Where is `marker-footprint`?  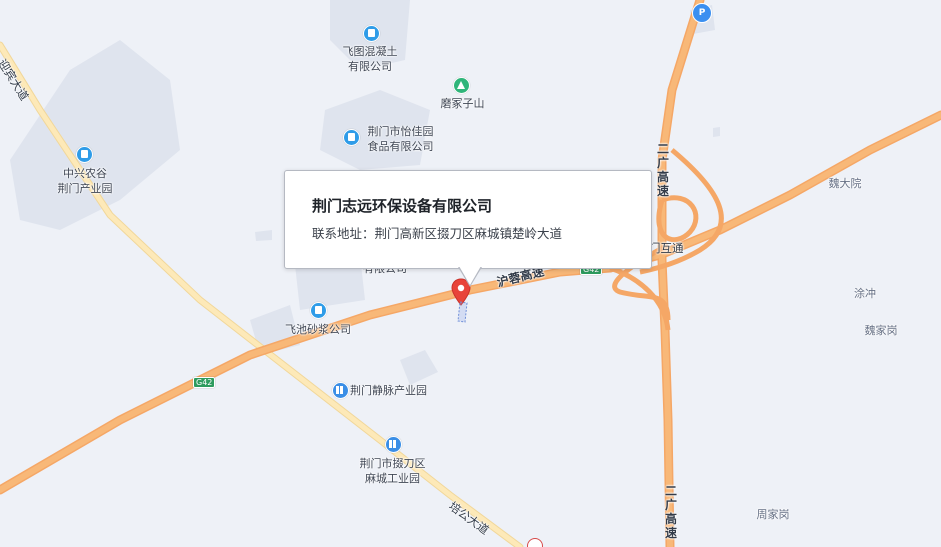 marker-footprint is located at coordinates (462, 312).